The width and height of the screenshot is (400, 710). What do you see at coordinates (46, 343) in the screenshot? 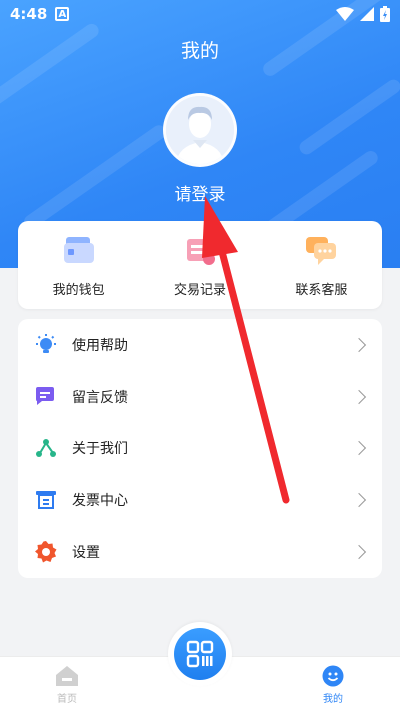
I see `lightbulb-icon` at bounding box center [46, 343].